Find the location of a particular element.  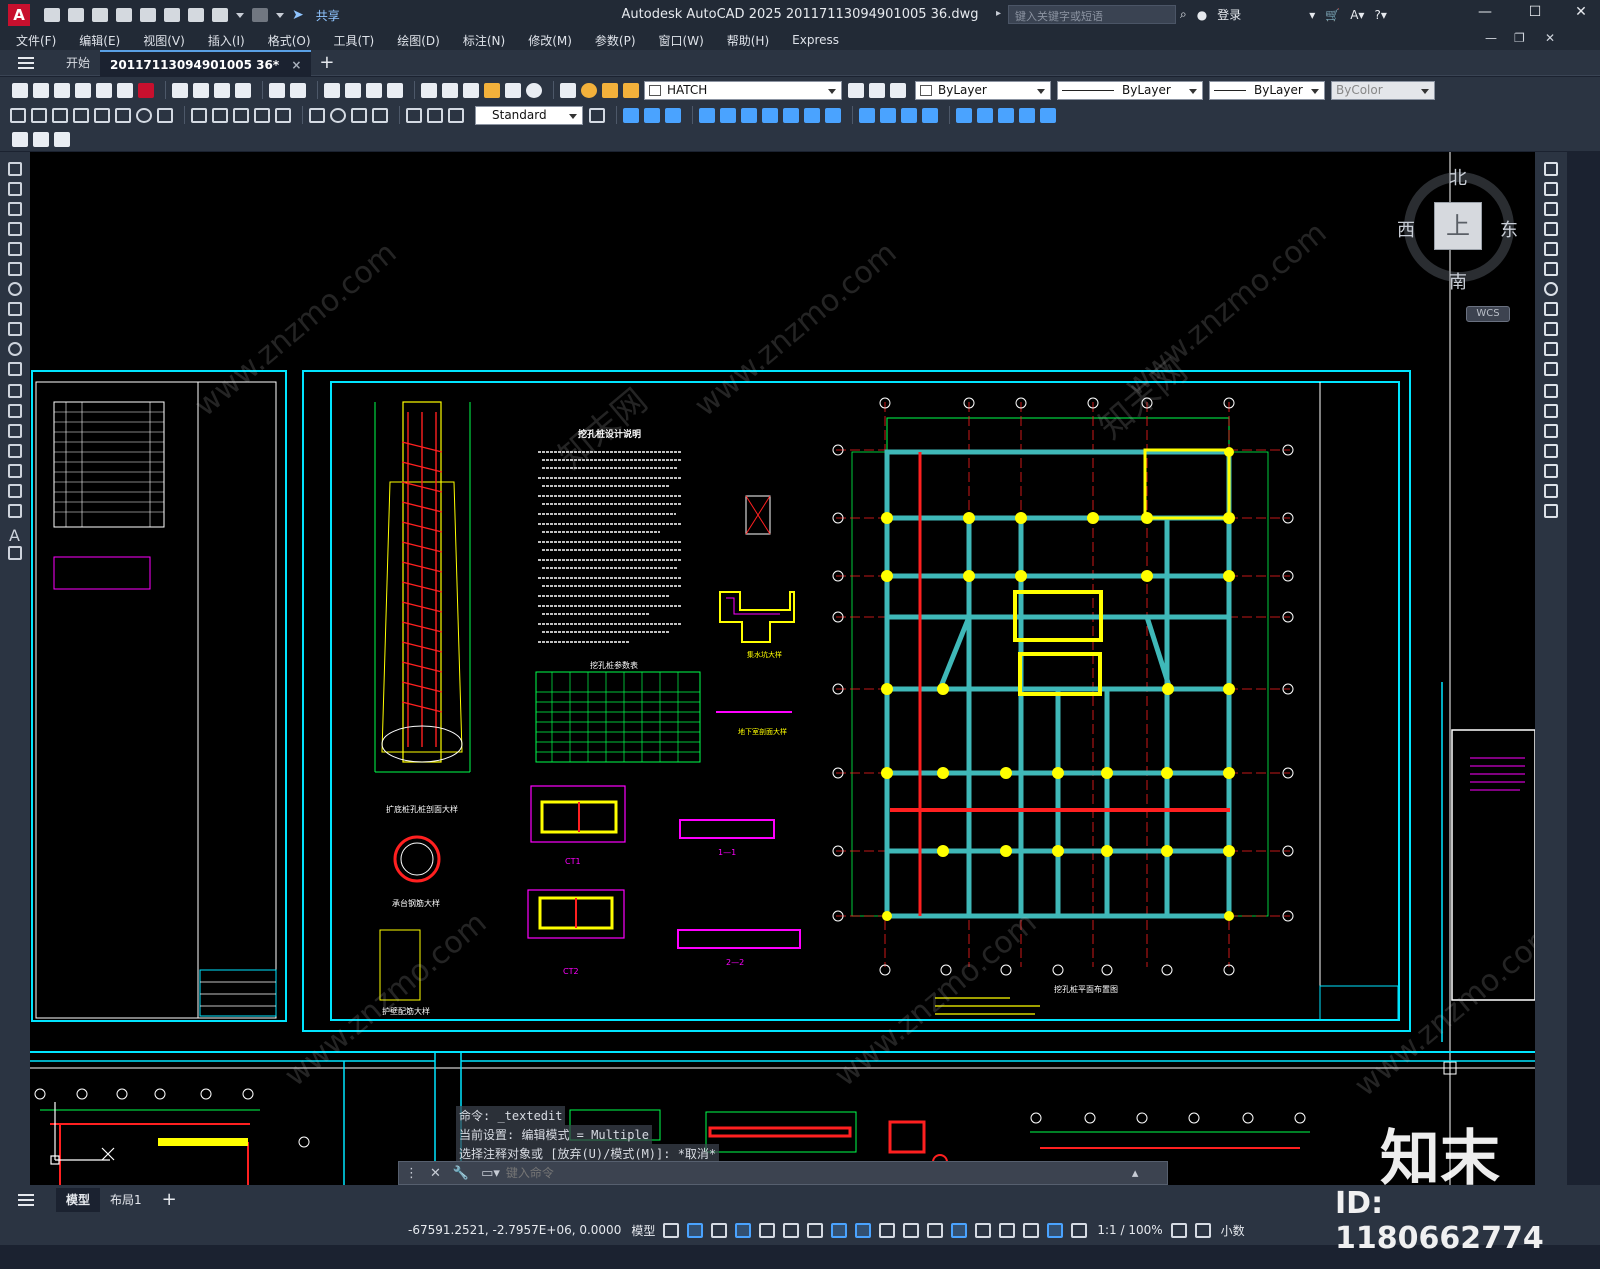

construction-line-icon is located at coordinates (15, 189).